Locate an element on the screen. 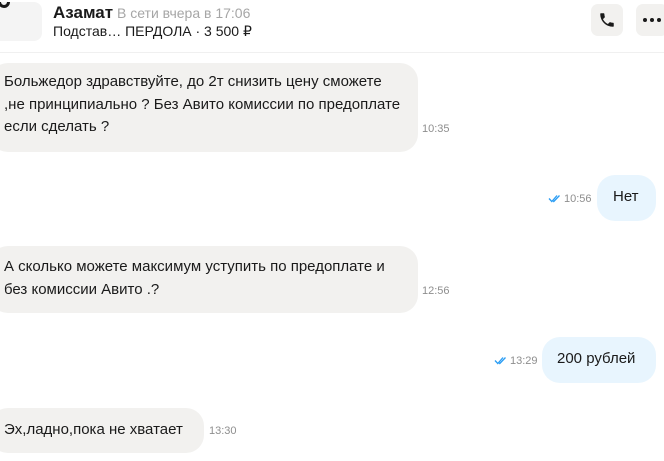 Image resolution: width=664 pixels, height=461 pixels. online-status: В сети вчера в 17:06 is located at coordinates (184, 13).